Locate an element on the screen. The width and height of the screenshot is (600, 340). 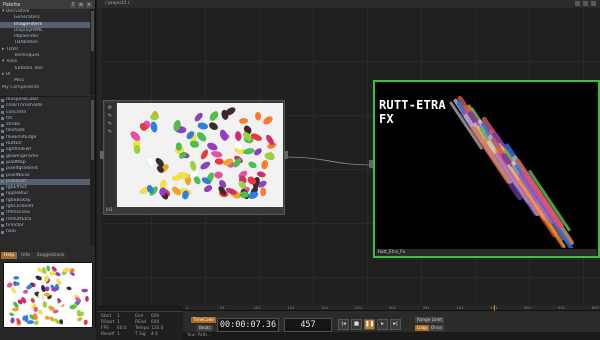
rutt-etra-render is located at coordinates (511, 171).